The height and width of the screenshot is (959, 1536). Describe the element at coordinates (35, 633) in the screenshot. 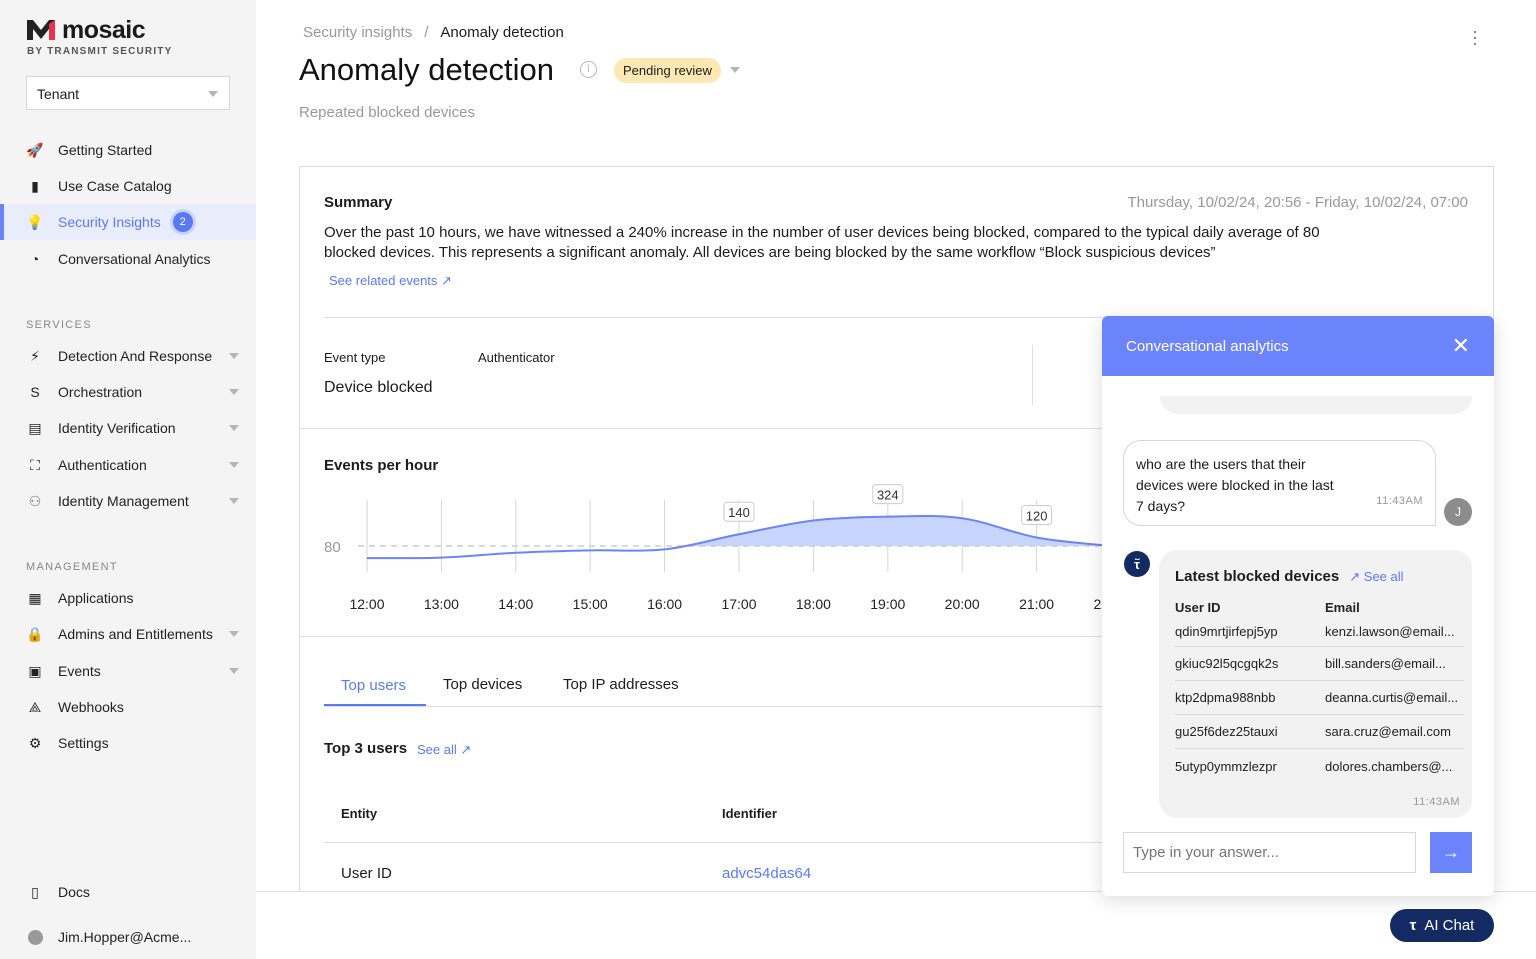

I see `lock-icon: 🔒` at that location.